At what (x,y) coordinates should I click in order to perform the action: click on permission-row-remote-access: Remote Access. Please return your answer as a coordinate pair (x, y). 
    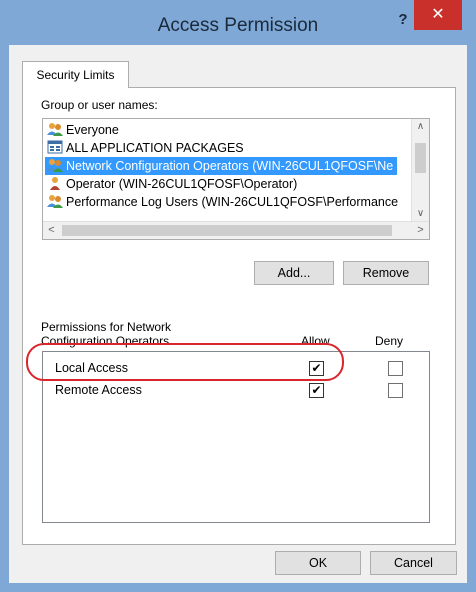
    Looking at the image, I should click on (98, 390).